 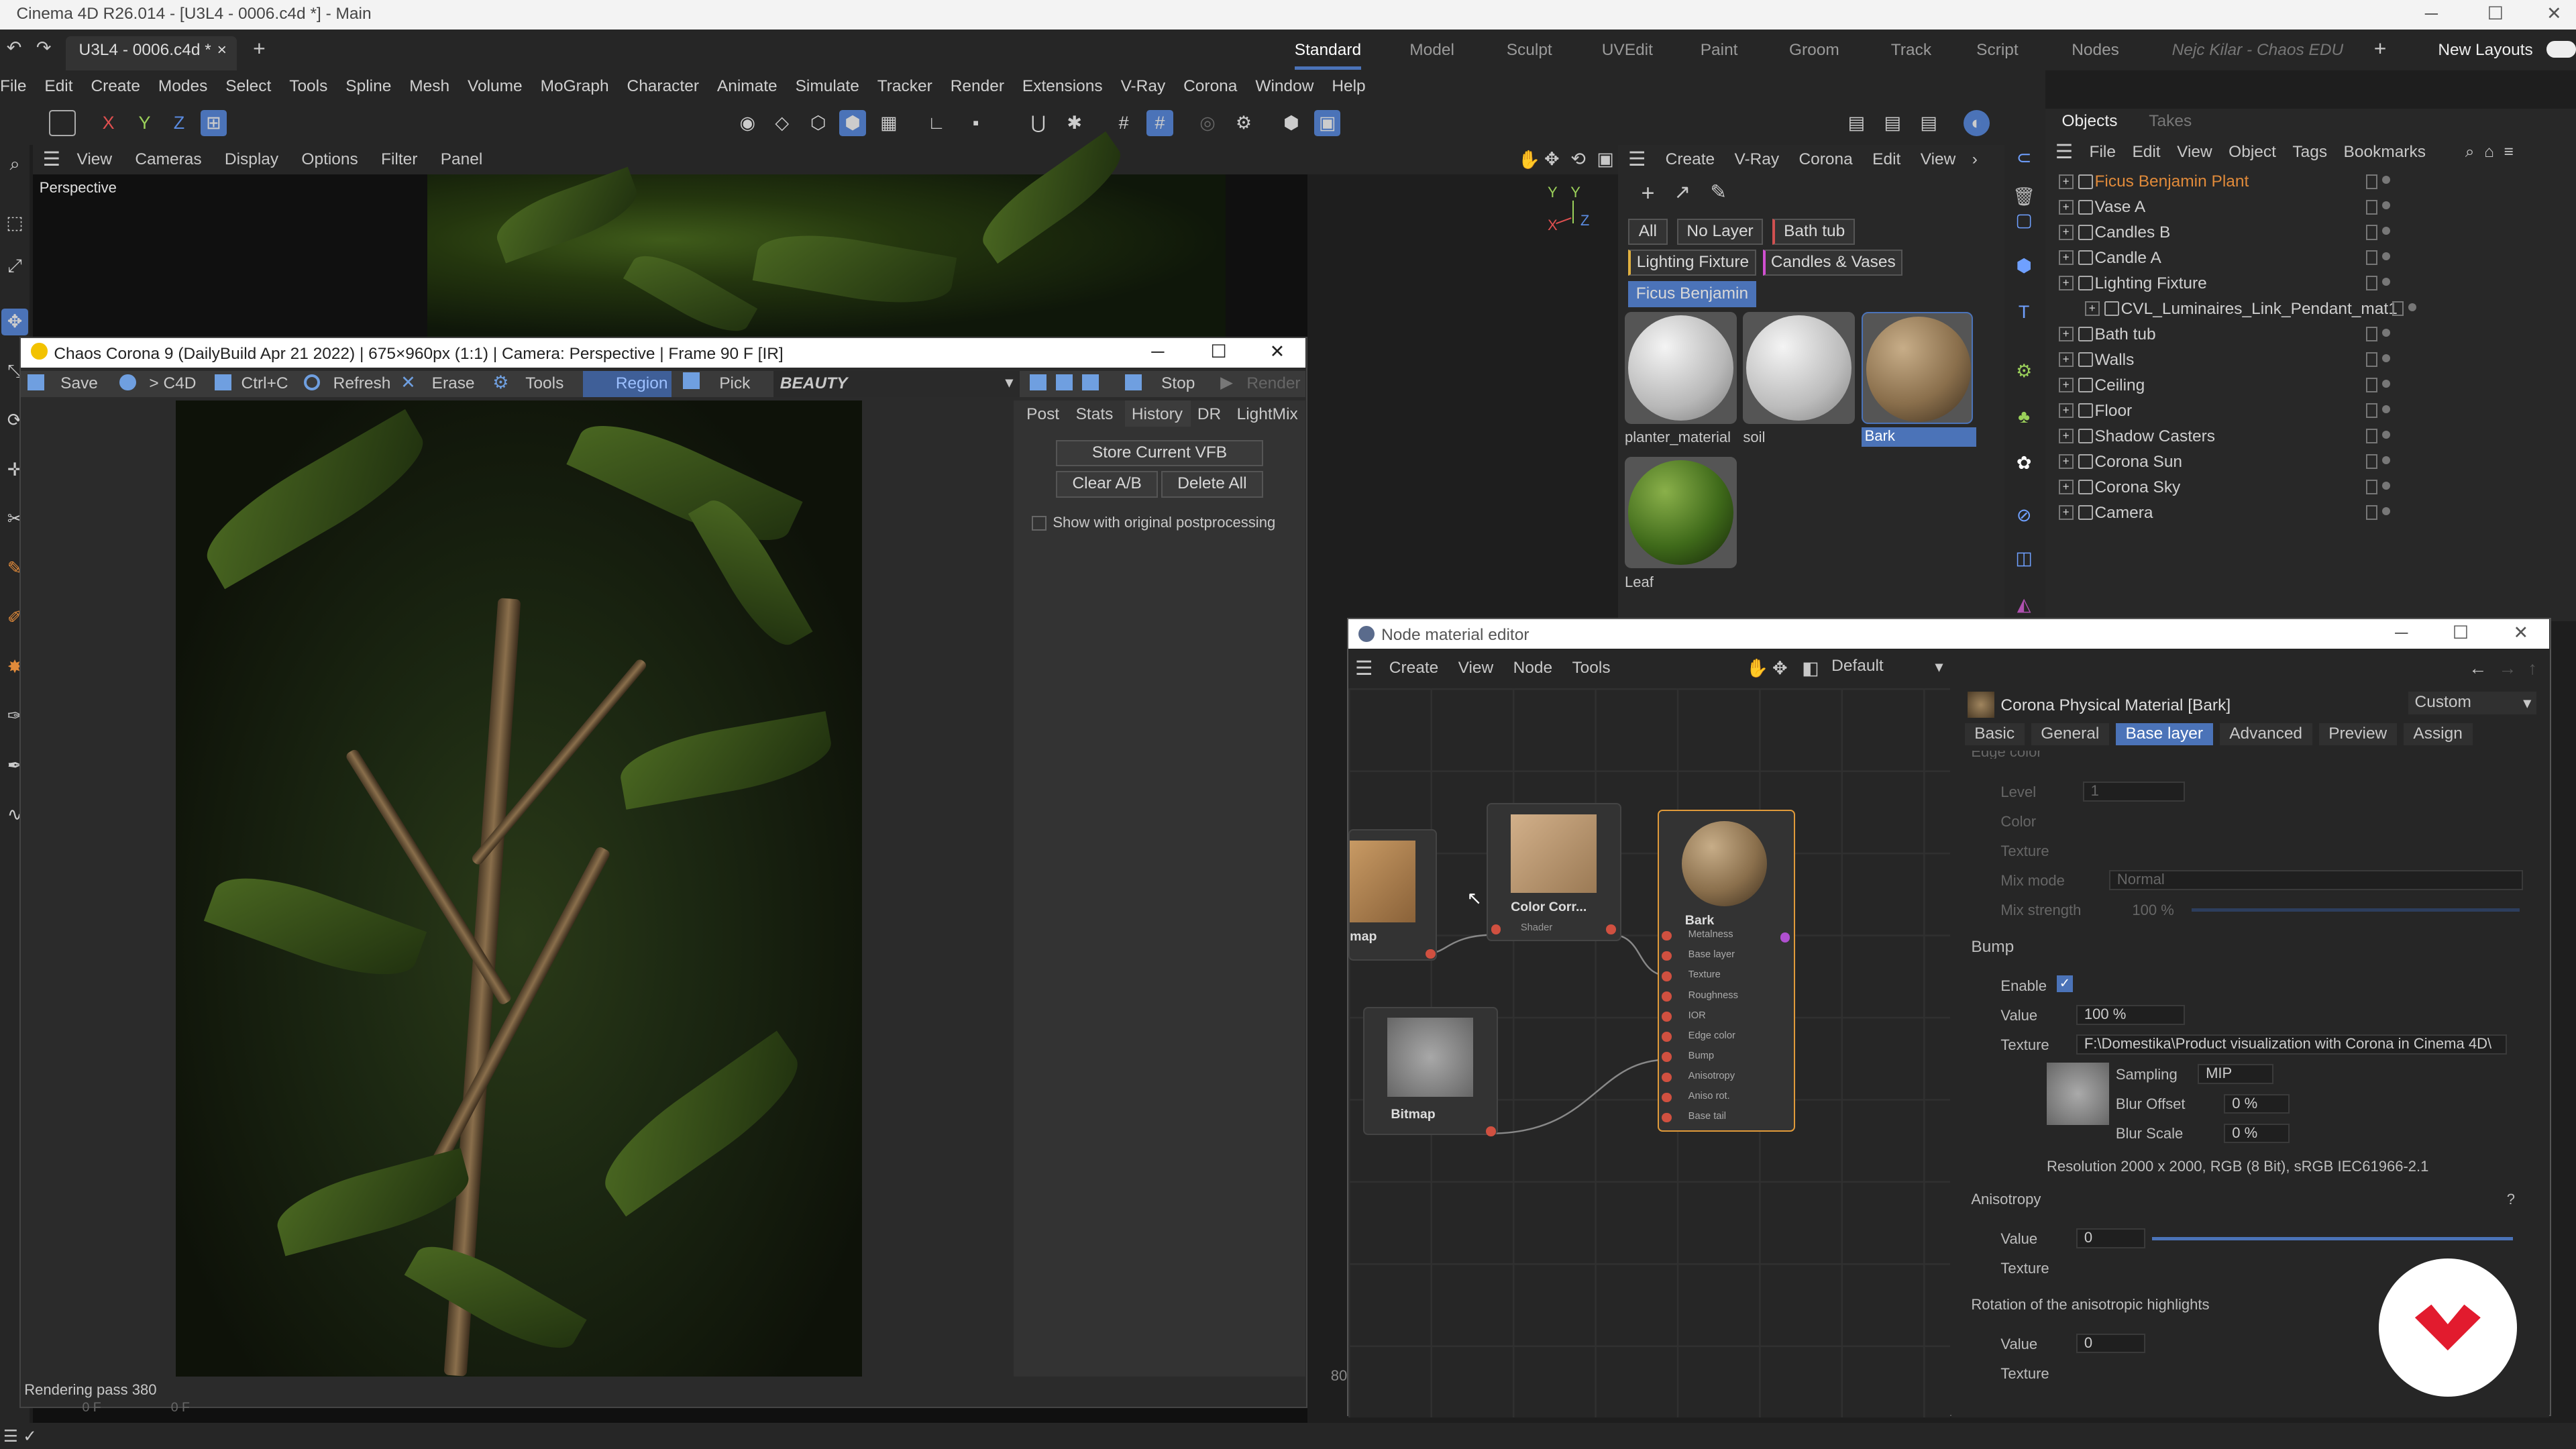 What do you see at coordinates (1042, 414) in the screenshot?
I see `vfb-tab-post: Post` at bounding box center [1042, 414].